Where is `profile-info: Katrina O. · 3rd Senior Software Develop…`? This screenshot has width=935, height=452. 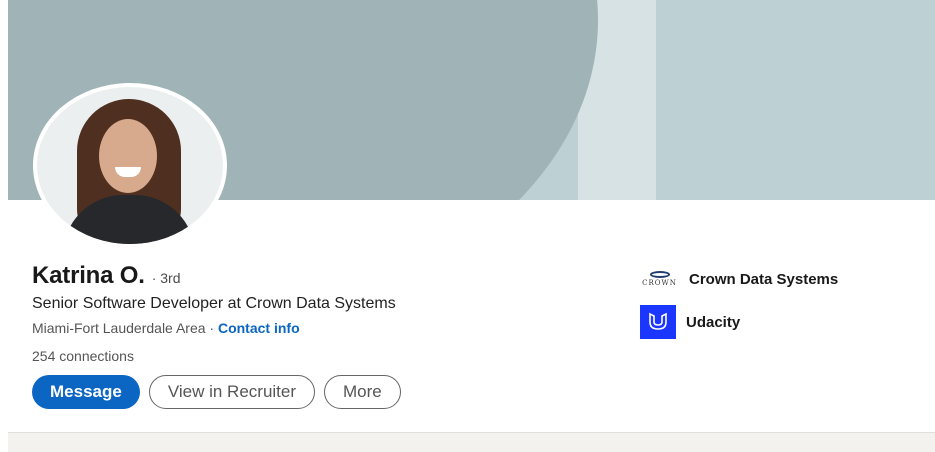
profile-info: Katrina O. · 3rd Senior Software Develop… is located at coordinates (214, 313).